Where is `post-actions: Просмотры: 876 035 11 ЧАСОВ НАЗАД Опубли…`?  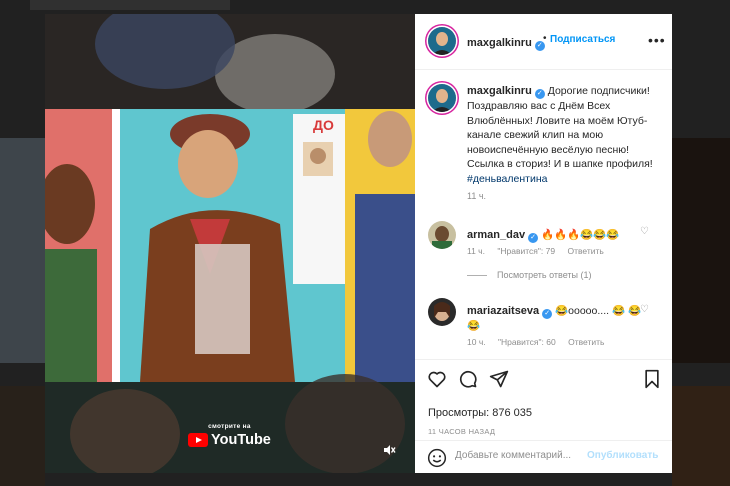
post-actions: Просмотры: 876 035 11 ЧАСОВ НАЗАД Опубли… is located at coordinates (543, 416).